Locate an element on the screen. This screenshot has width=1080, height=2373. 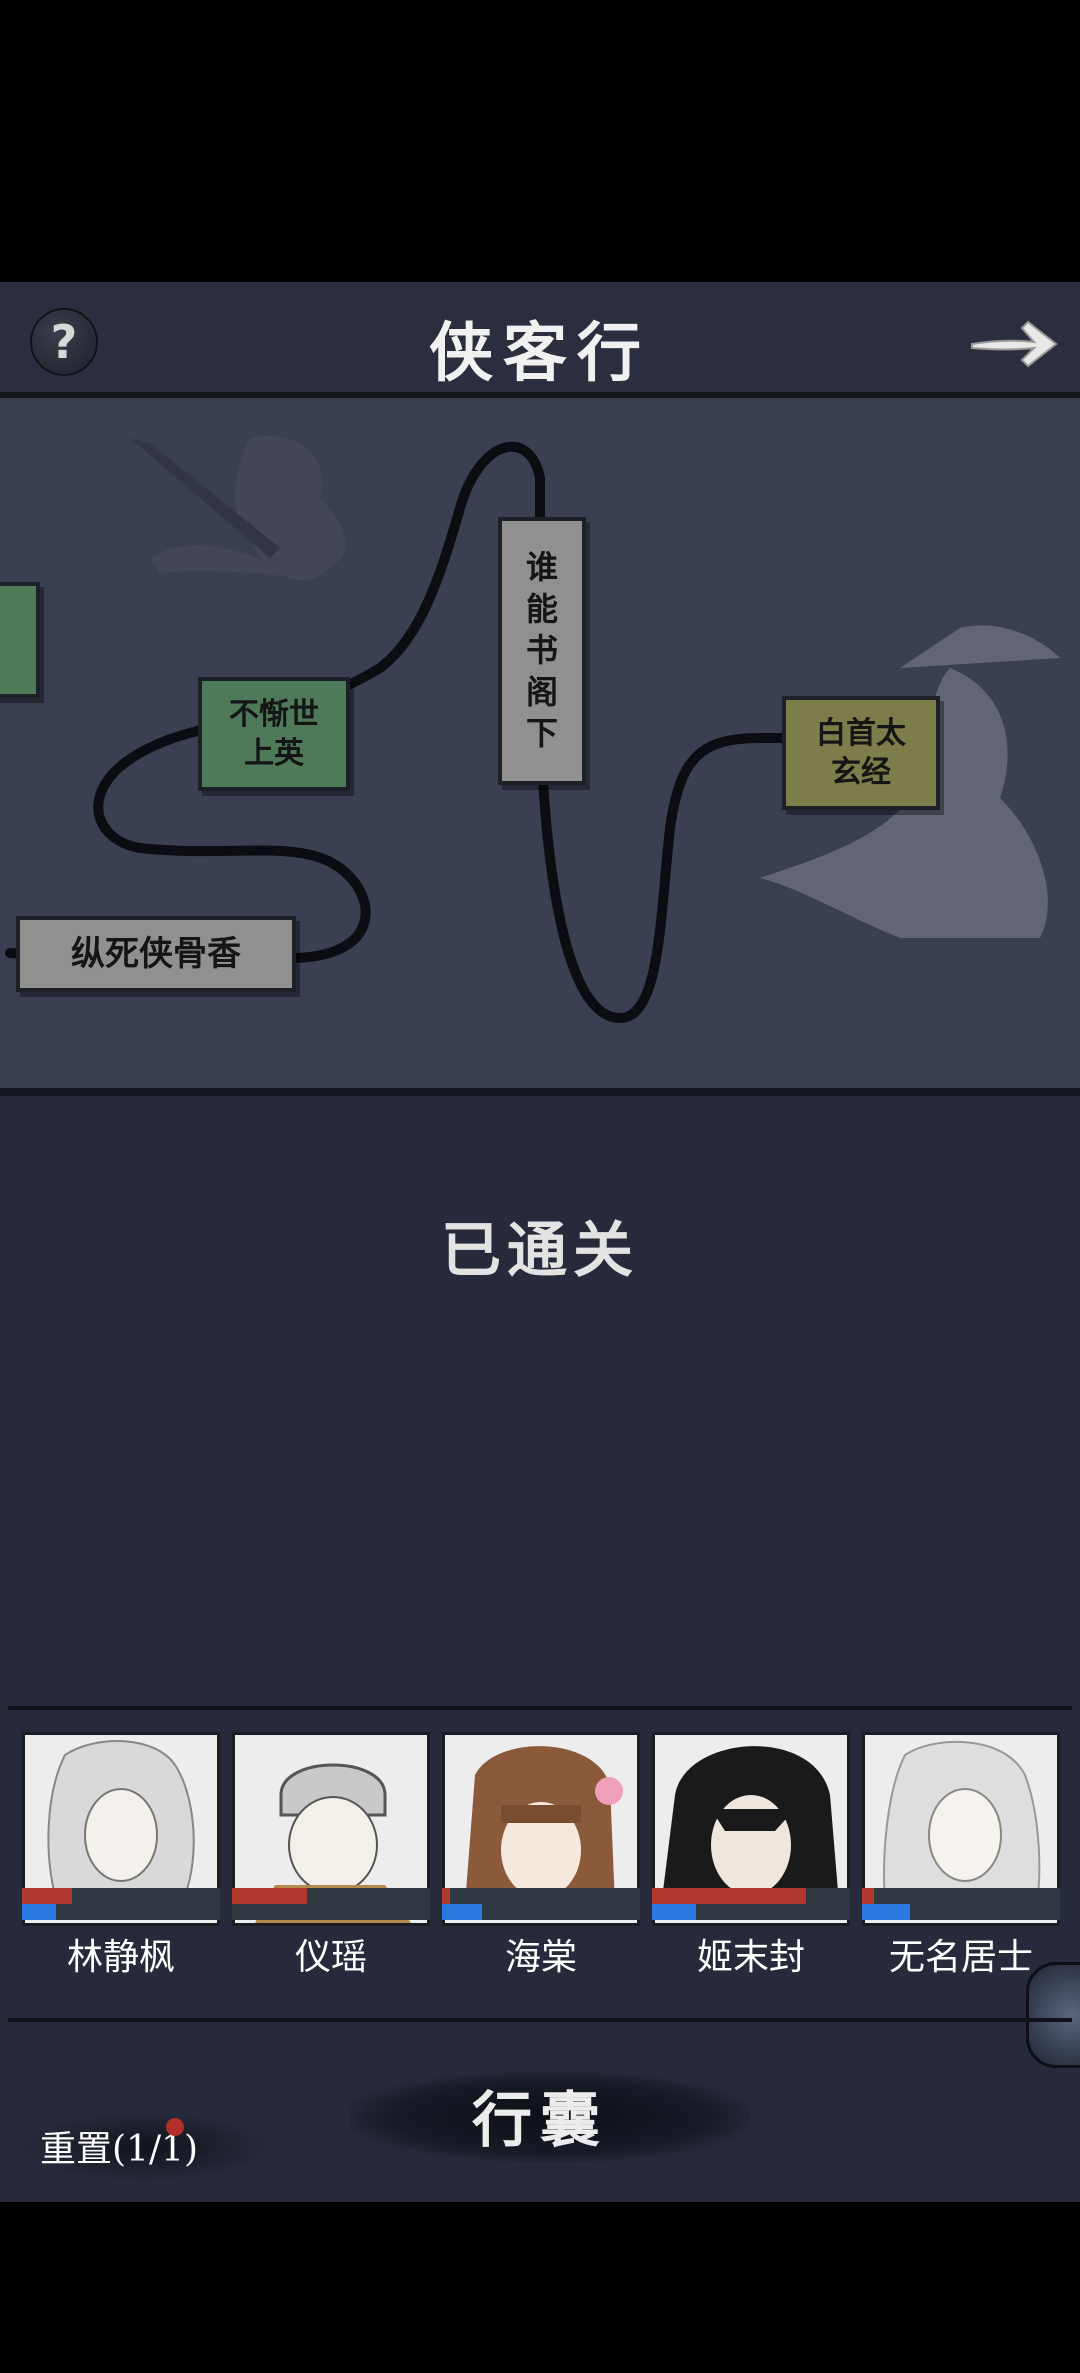
stage-node-xiagu: 纵死侠骨香 is located at coordinates (156, 954).